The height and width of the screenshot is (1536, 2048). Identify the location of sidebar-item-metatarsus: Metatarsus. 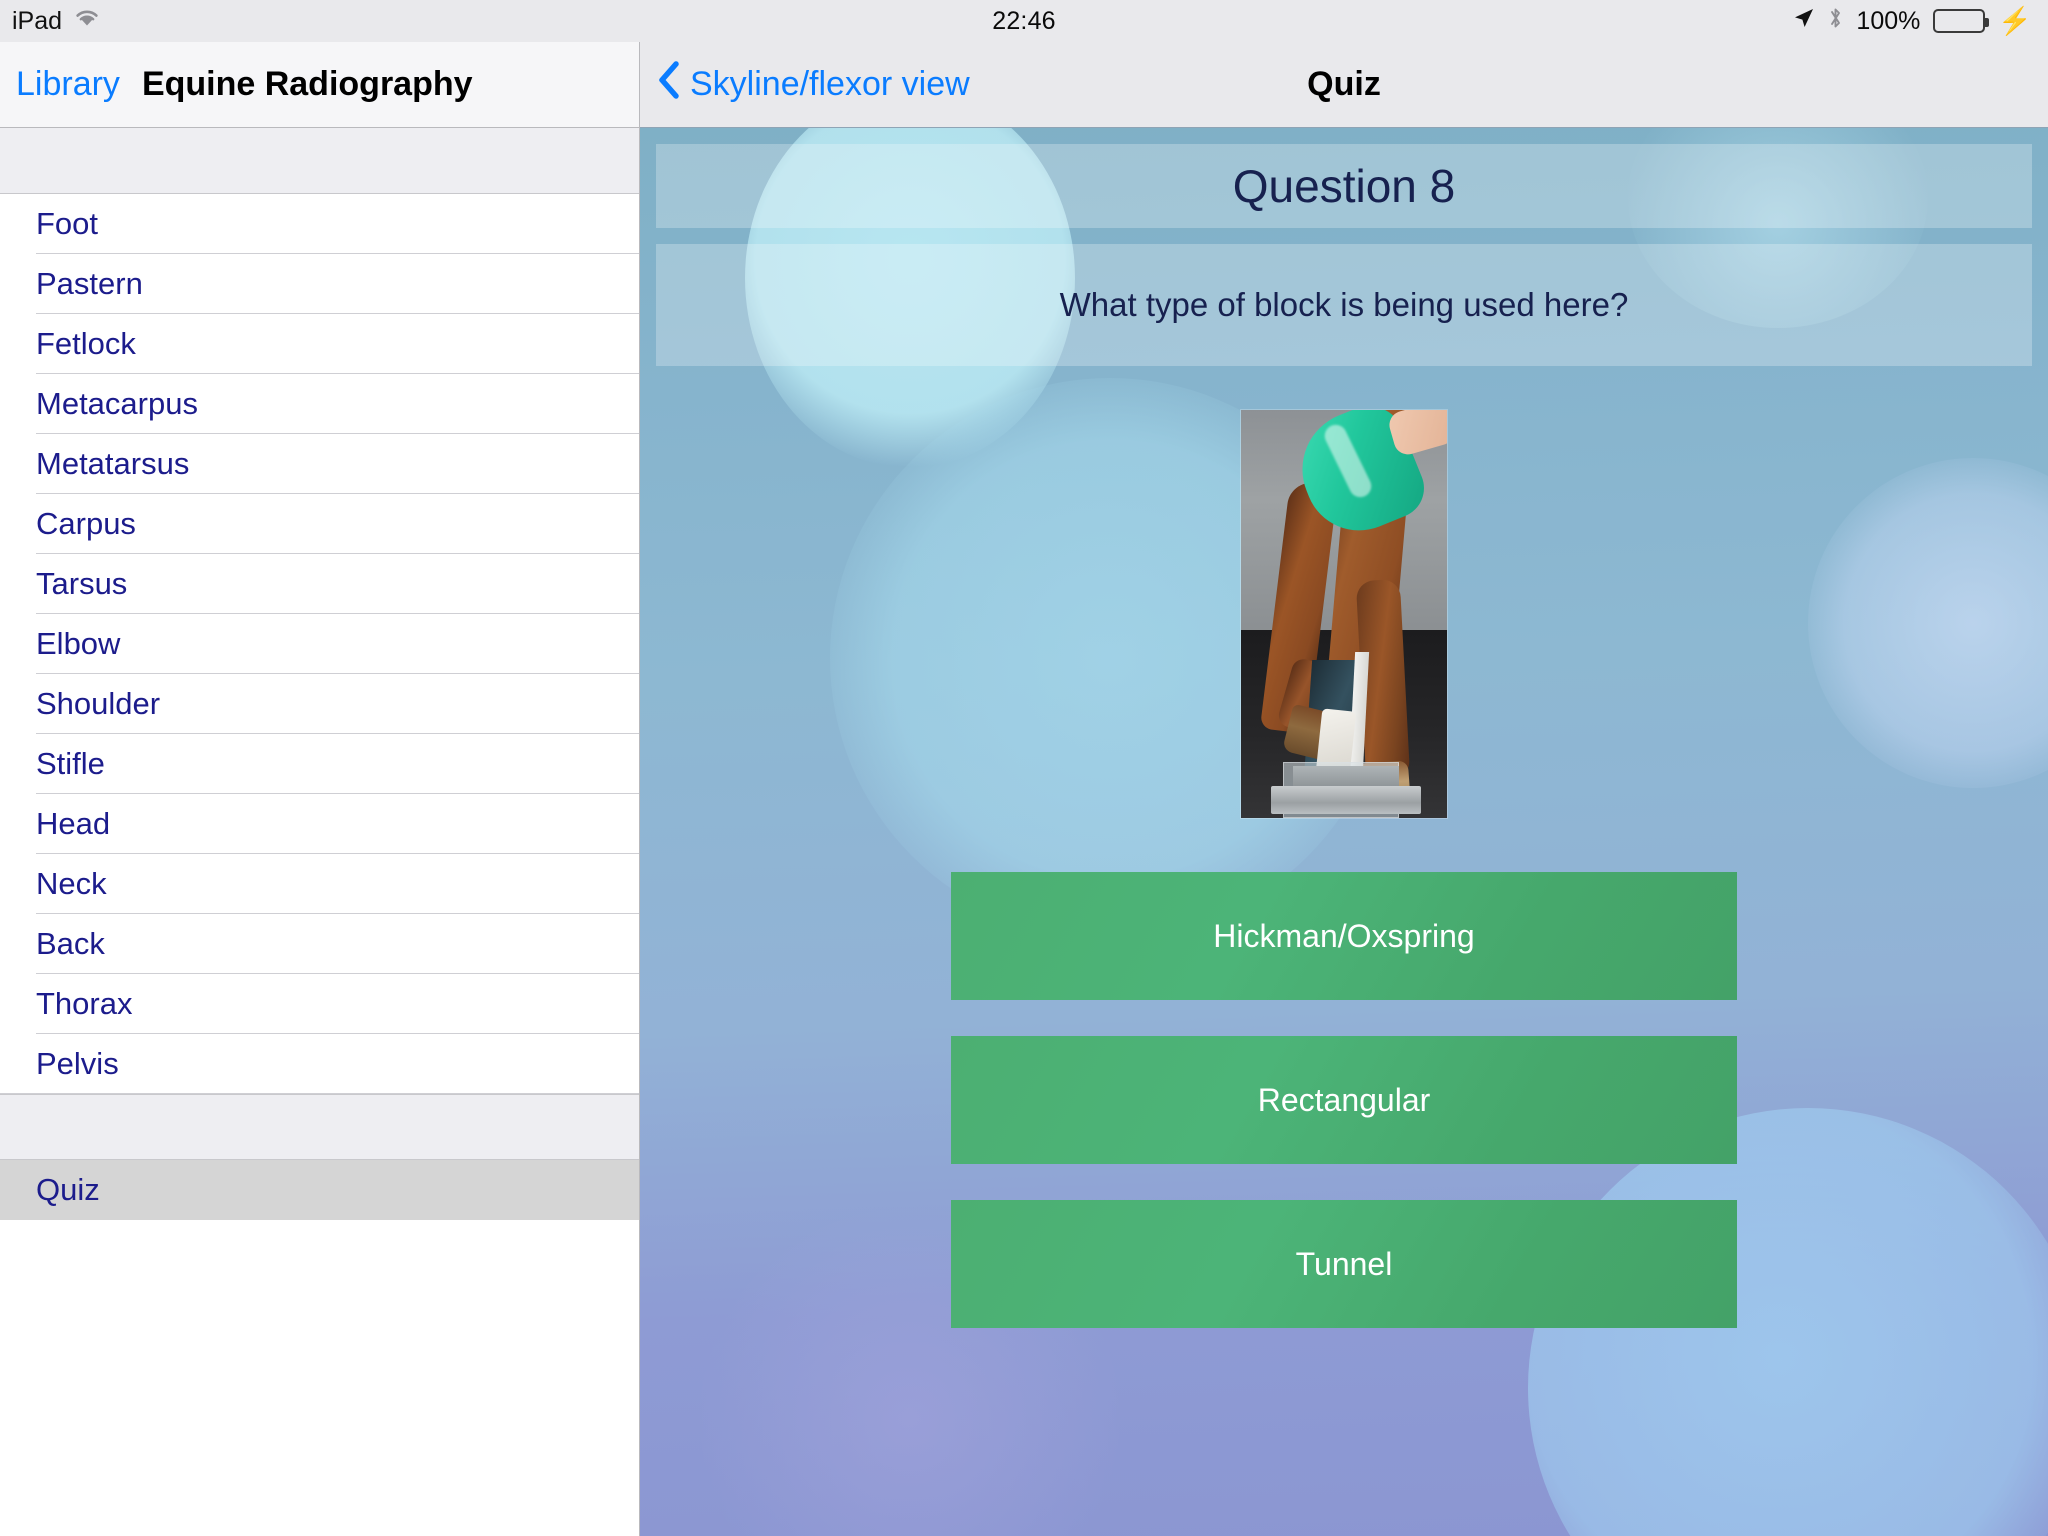
(319, 464).